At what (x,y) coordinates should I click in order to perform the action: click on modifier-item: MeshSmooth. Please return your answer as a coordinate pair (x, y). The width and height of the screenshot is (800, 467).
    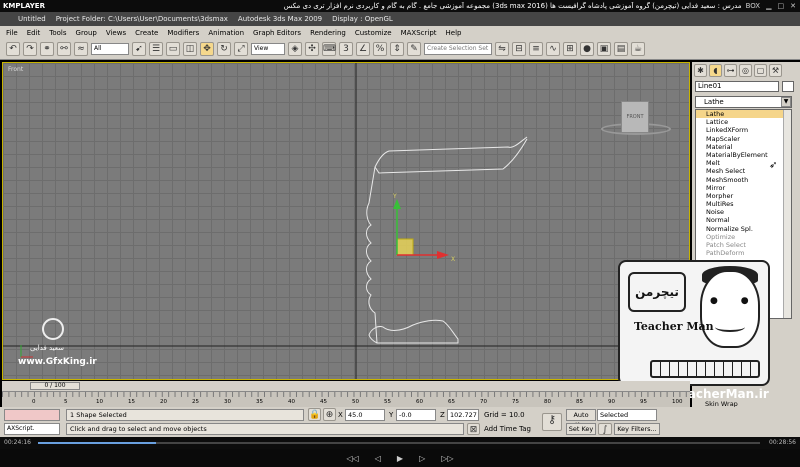
    Looking at the image, I should click on (743, 180).